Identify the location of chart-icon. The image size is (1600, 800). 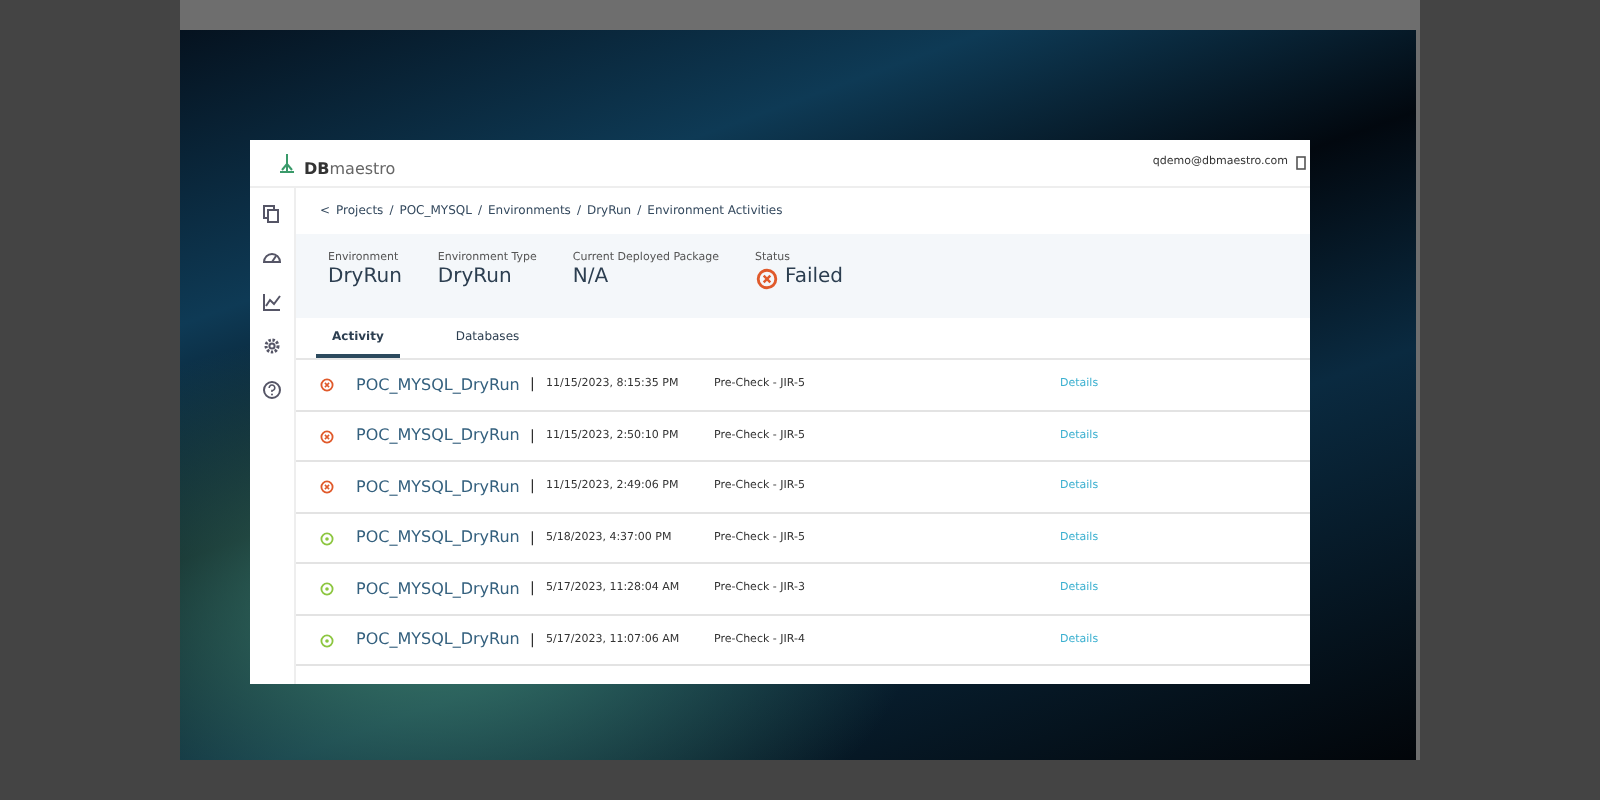
(272, 302).